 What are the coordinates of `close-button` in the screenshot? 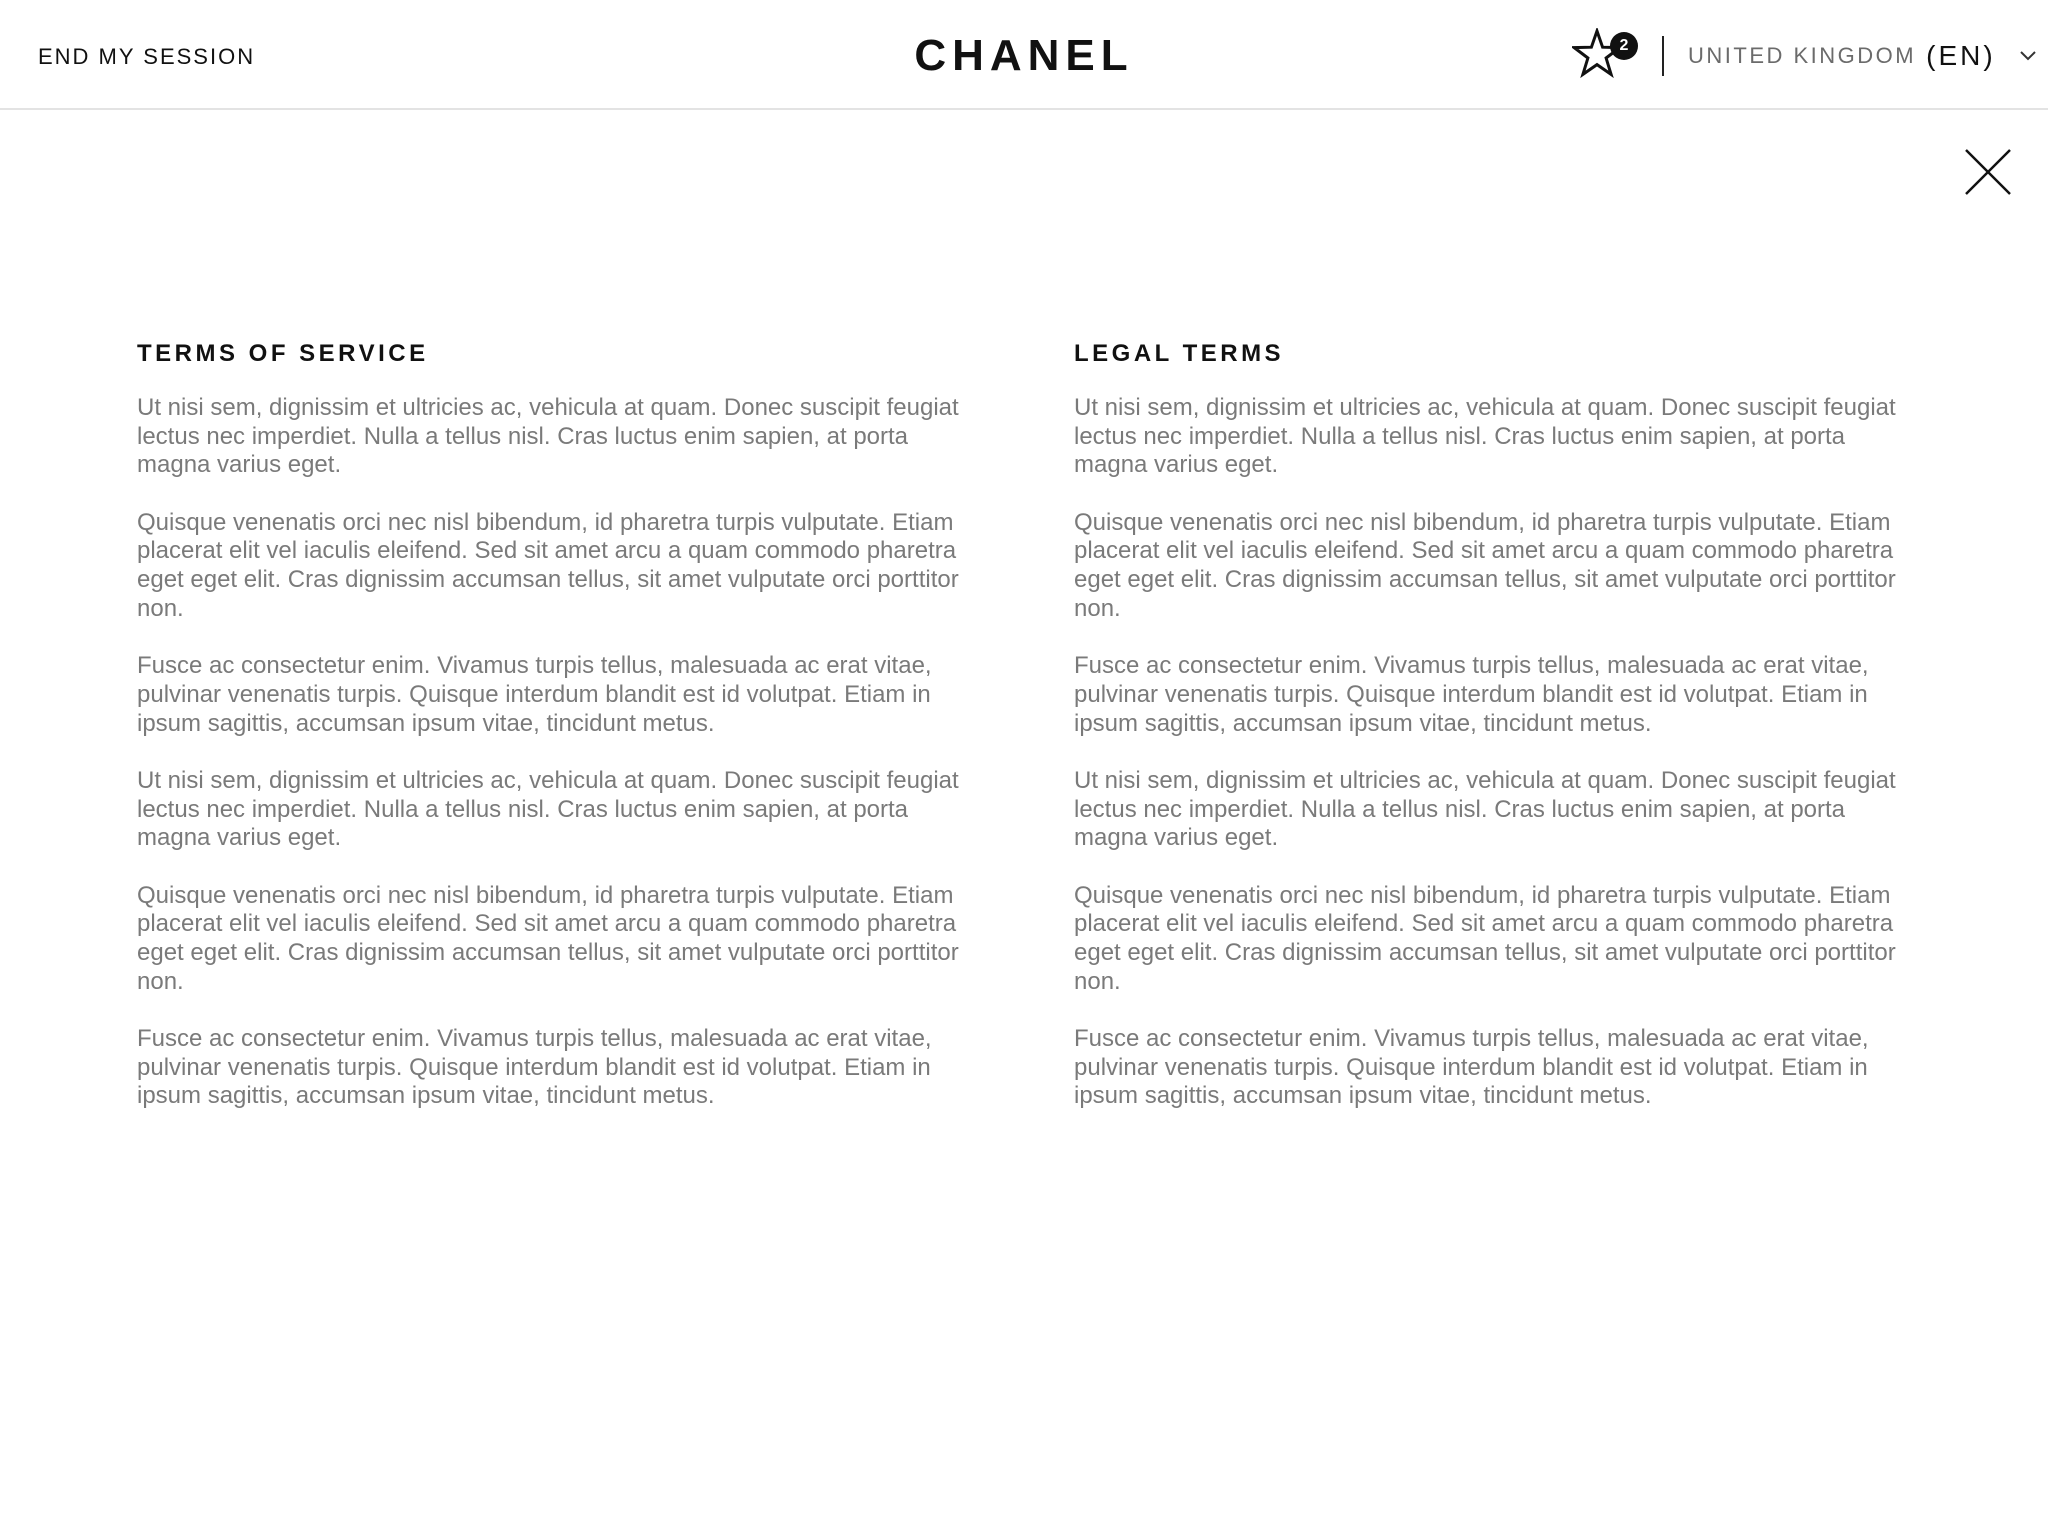 It's located at (1988, 172).